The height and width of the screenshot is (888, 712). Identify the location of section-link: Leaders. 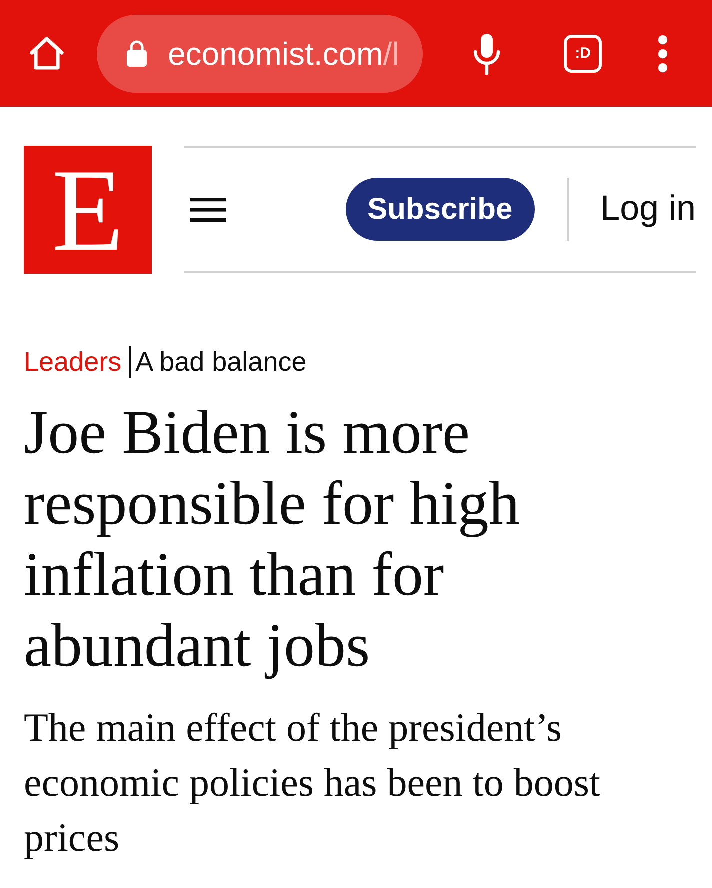
(73, 362).